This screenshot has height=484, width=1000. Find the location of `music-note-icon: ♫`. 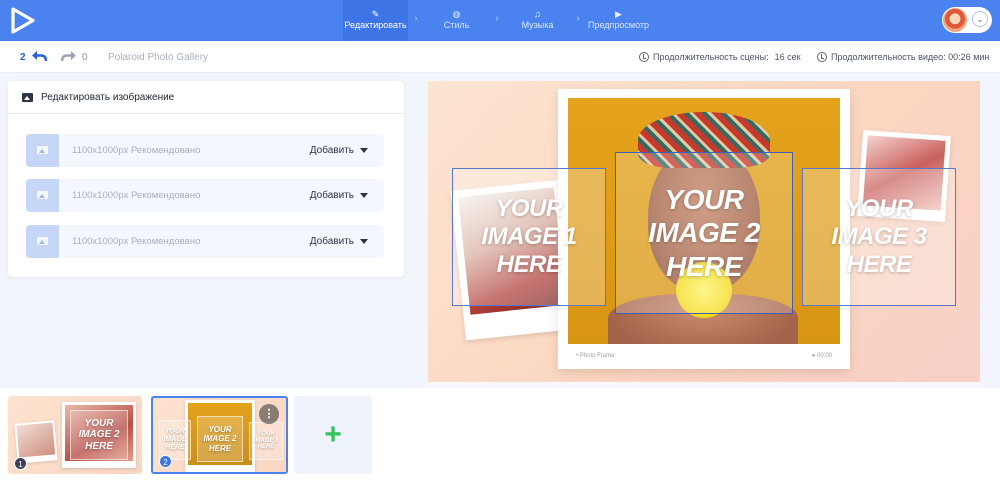

music-note-icon: ♫ is located at coordinates (537, 14).